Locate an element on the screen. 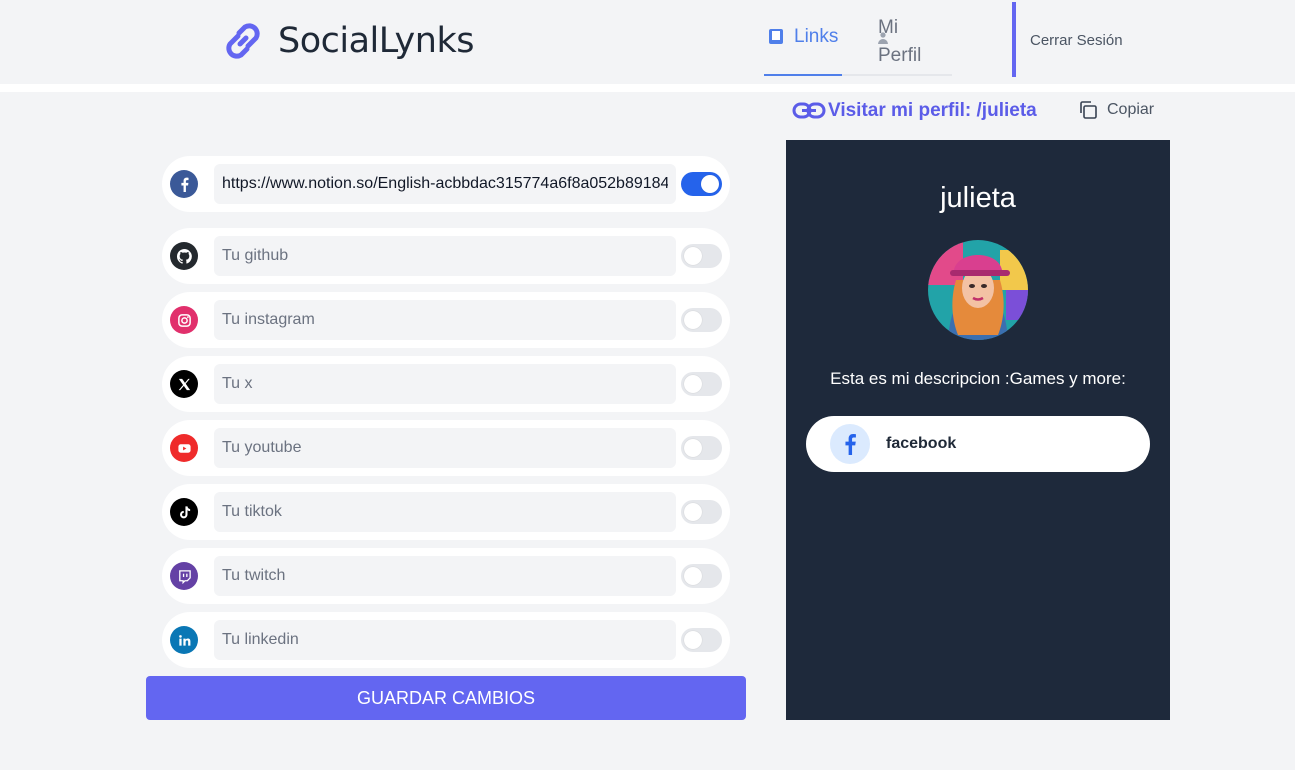  visit-profile-label: Visitar mi perfil: /julieta is located at coordinates (932, 110).